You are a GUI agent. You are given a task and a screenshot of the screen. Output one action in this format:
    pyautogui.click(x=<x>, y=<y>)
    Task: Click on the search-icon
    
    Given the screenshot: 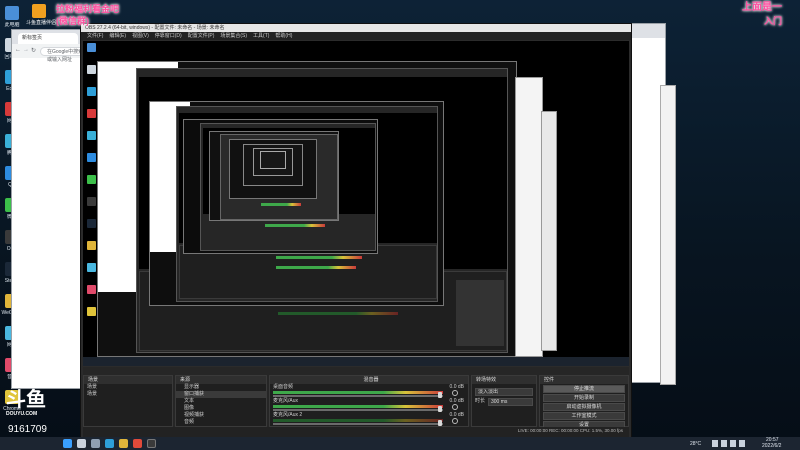 What is the action you would take?
    pyautogui.click(x=81, y=443)
    